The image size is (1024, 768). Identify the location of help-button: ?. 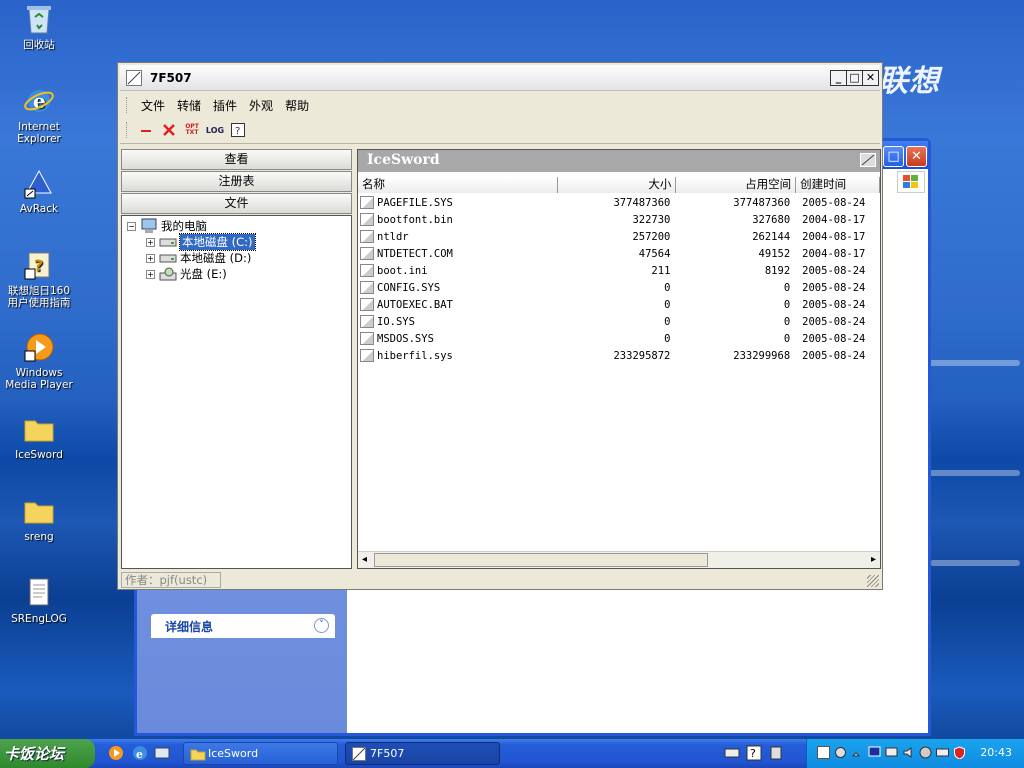
(238, 130).